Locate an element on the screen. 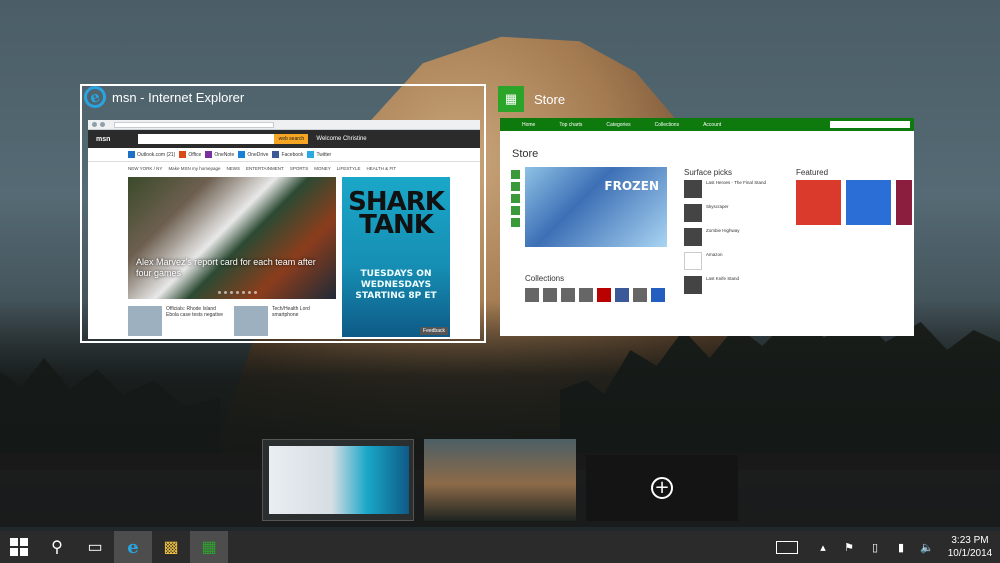 The height and width of the screenshot is (563, 1000). msn-logo: msn is located at coordinates (103, 139).